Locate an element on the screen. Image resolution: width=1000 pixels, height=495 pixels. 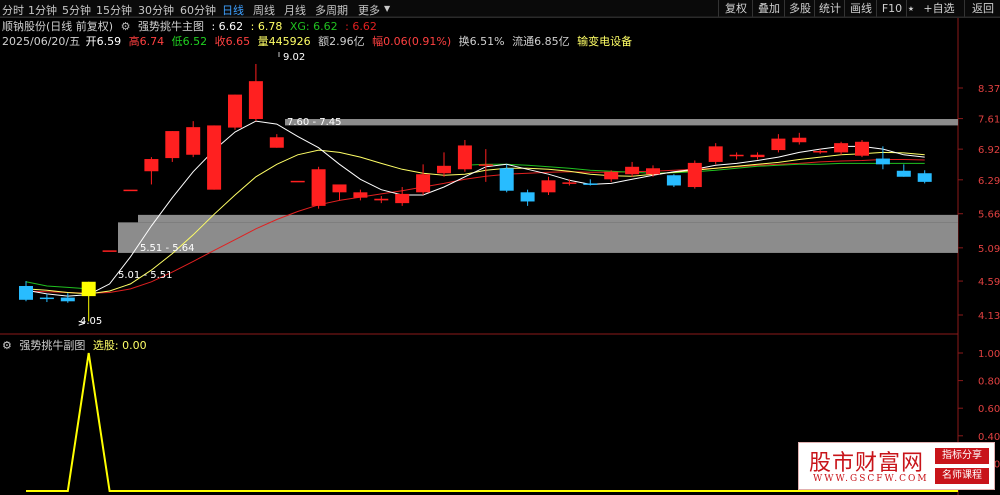
price-tick-label: 5.09 is located at coordinates (989, 249).